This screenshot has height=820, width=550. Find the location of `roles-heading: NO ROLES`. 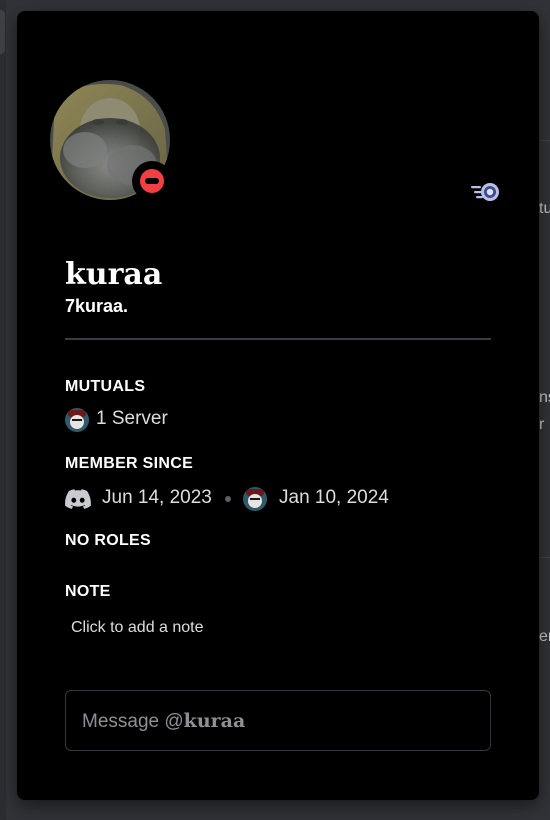

roles-heading: NO ROLES is located at coordinates (108, 540).